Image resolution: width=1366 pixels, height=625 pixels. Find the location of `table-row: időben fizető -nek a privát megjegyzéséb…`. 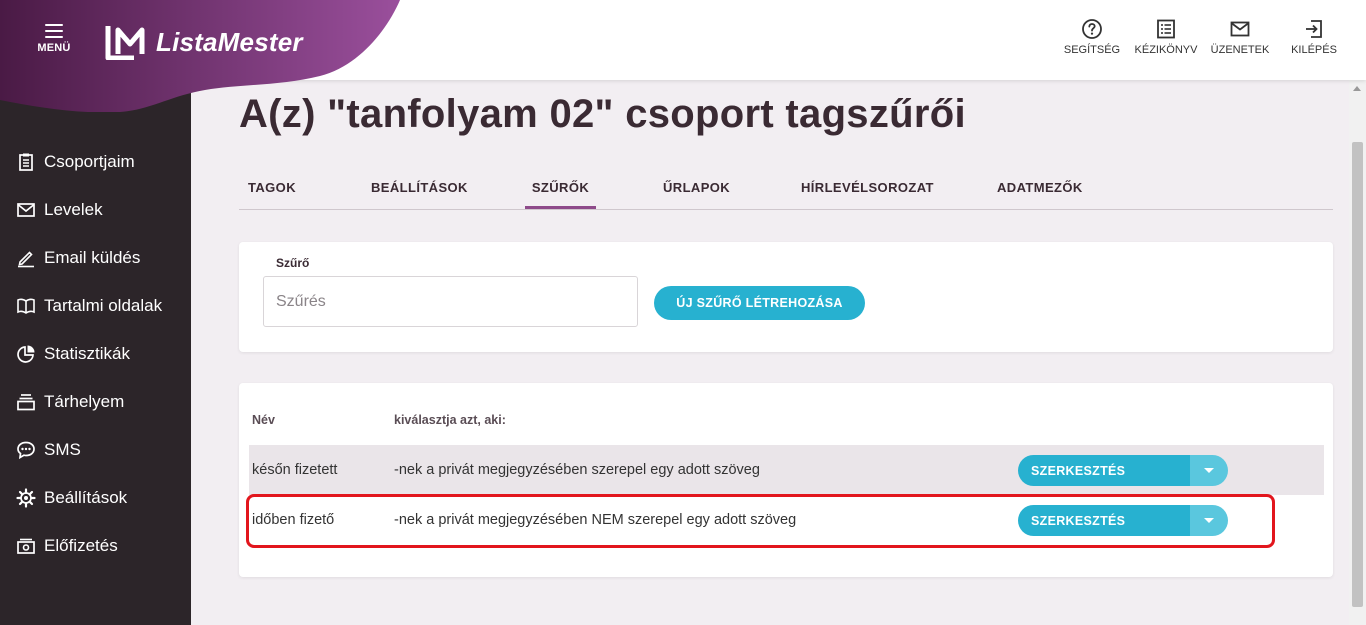

table-row: időben fizető -nek a privát megjegyzéséb… is located at coordinates (786, 520).